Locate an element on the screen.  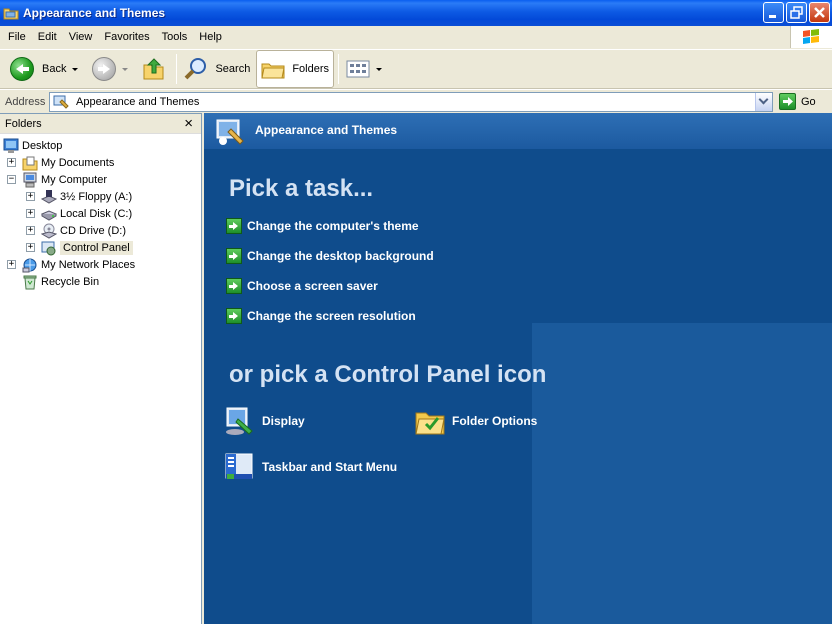
my-documents-icon is located at coordinates (30, 163).